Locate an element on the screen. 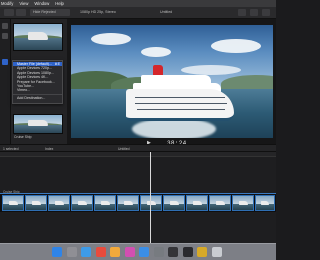 The image size is (320, 260). launchpad-icon is located at coordinates (71, 252).